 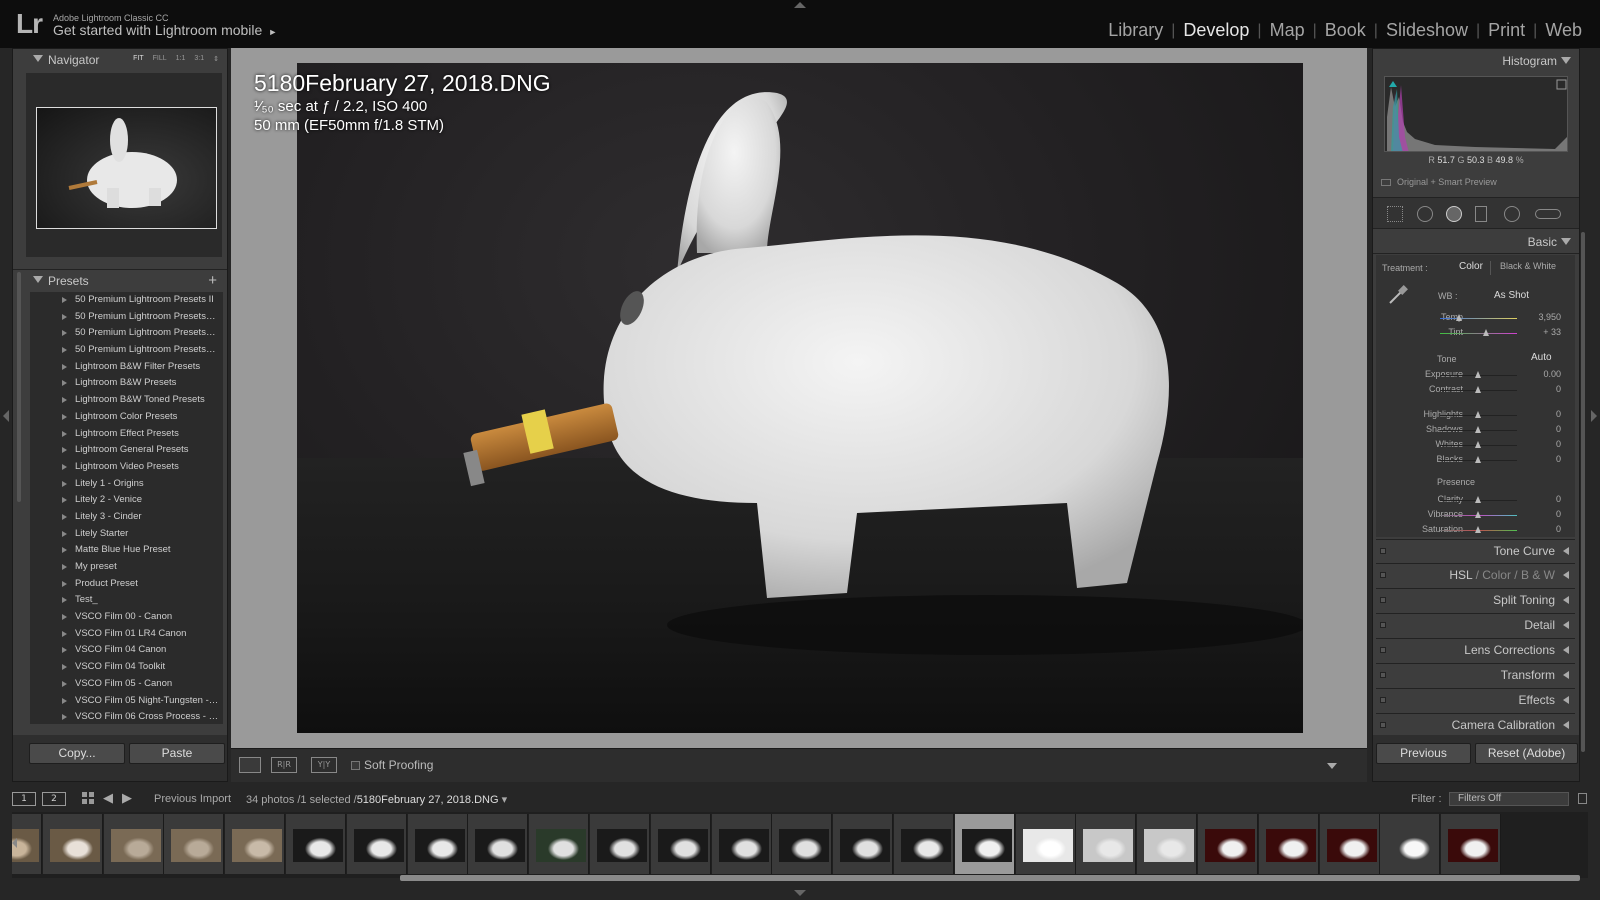 I want to click on left-panel-scrollbar, so click(x=19, y=387).